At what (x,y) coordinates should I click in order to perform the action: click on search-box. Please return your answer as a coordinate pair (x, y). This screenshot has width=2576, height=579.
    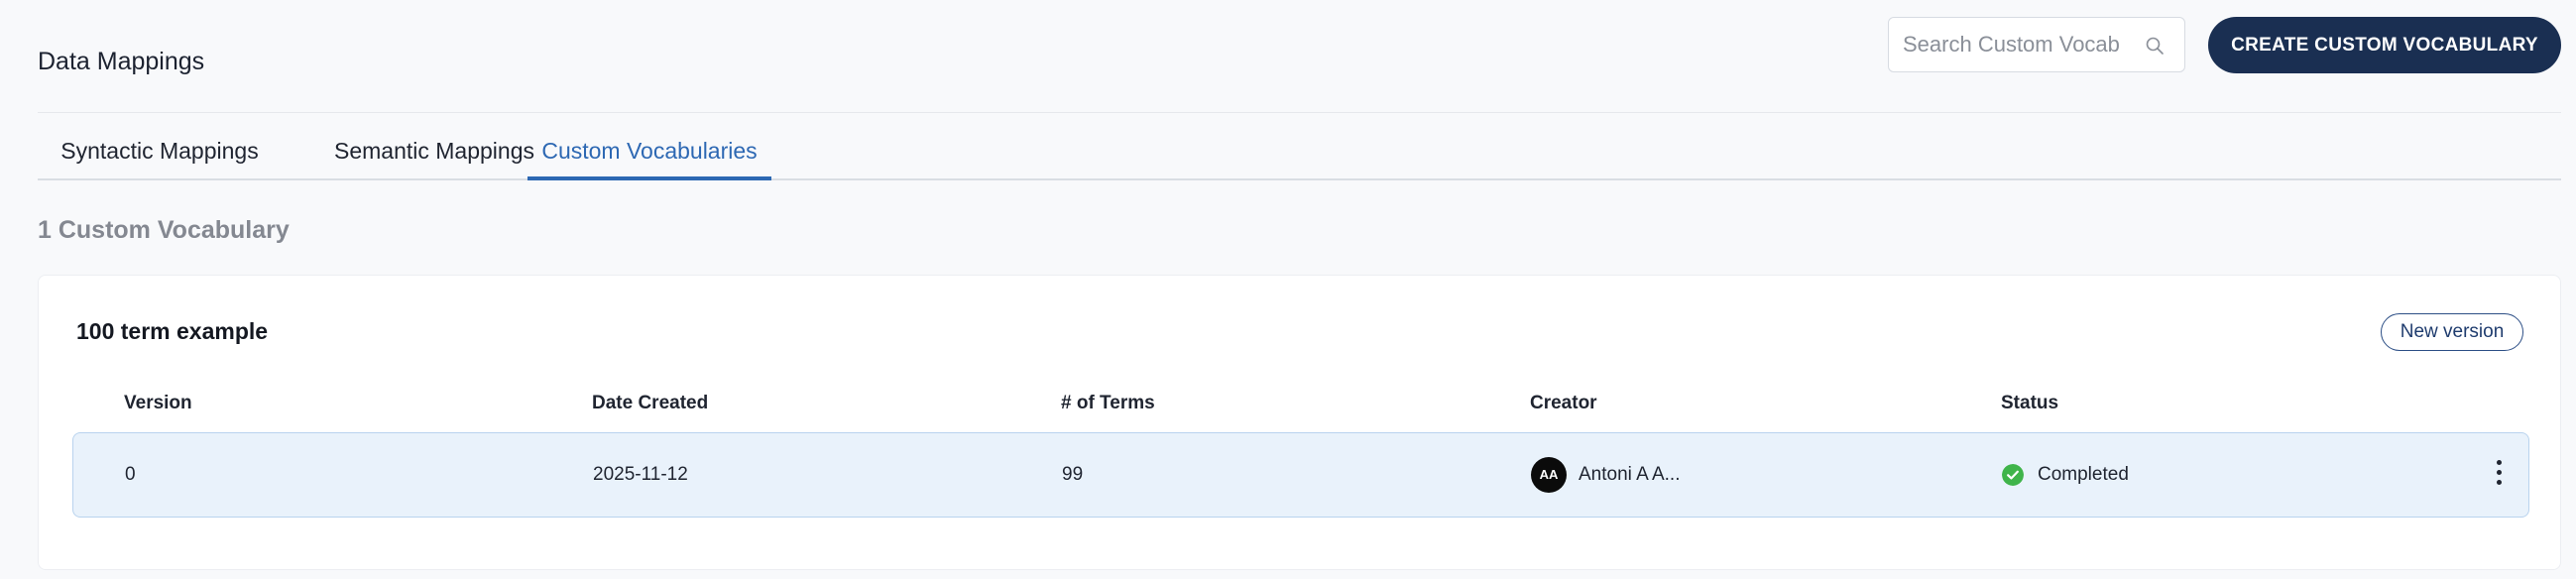
    Looking at the image, I should click on (2037, 44).